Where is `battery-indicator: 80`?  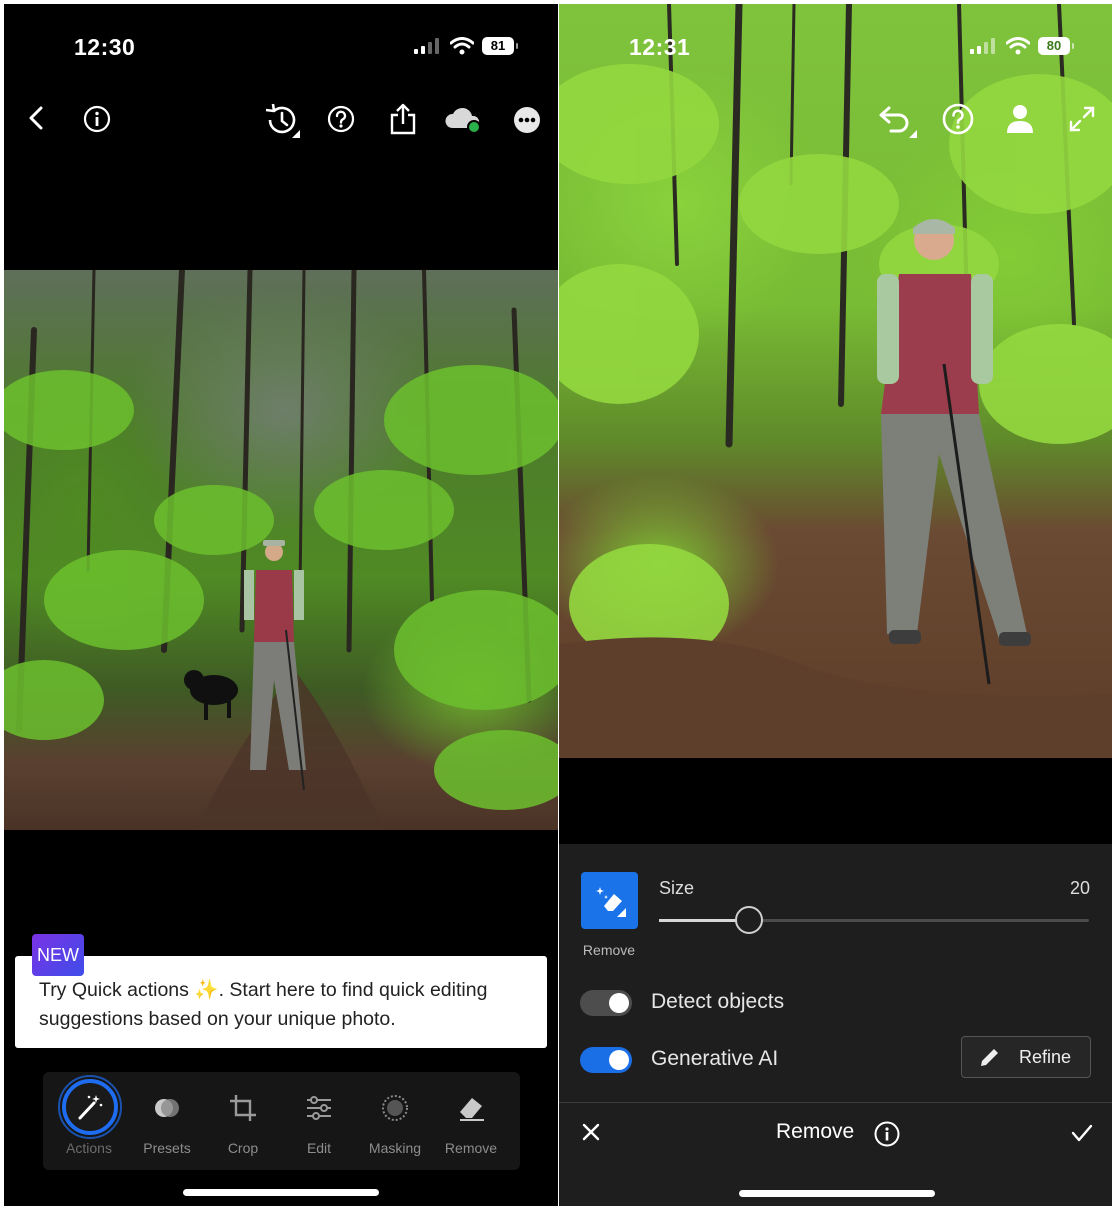
battery-indicator: 80 is located at coordinates (1056, 46).